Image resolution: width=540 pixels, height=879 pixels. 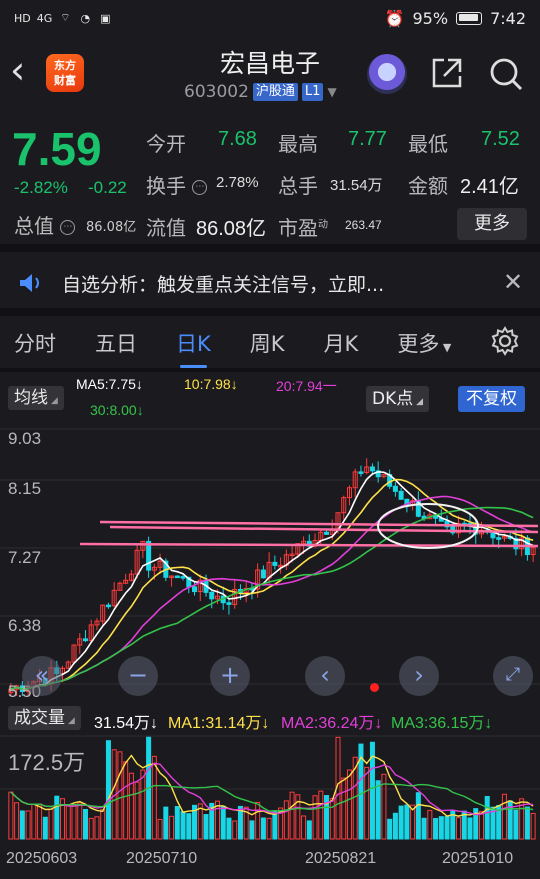 What do you see at coordinates (219, 723) in the screenshot?
I see `vol-ma1-readout: MA1:31.14万↓` at bounding box center [219, 723].